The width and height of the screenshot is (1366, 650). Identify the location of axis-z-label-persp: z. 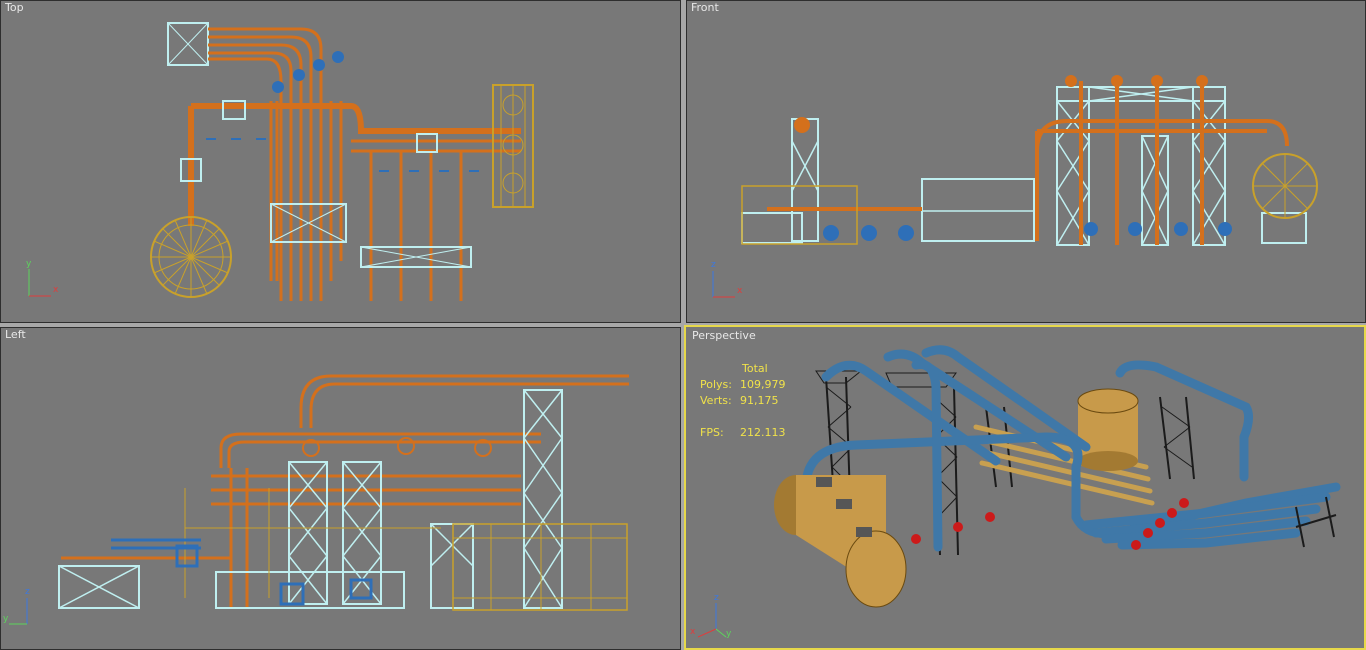
(716, 598).